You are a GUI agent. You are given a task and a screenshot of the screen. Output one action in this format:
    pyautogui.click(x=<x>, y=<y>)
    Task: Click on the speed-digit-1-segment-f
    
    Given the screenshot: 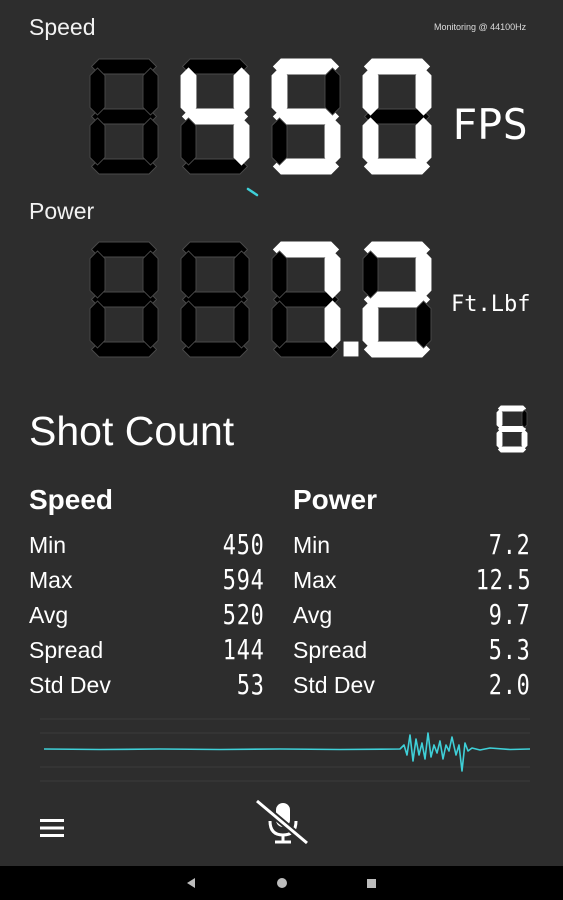 What is the action you would take?
    pyautogui.click(x=188, y=91)
    